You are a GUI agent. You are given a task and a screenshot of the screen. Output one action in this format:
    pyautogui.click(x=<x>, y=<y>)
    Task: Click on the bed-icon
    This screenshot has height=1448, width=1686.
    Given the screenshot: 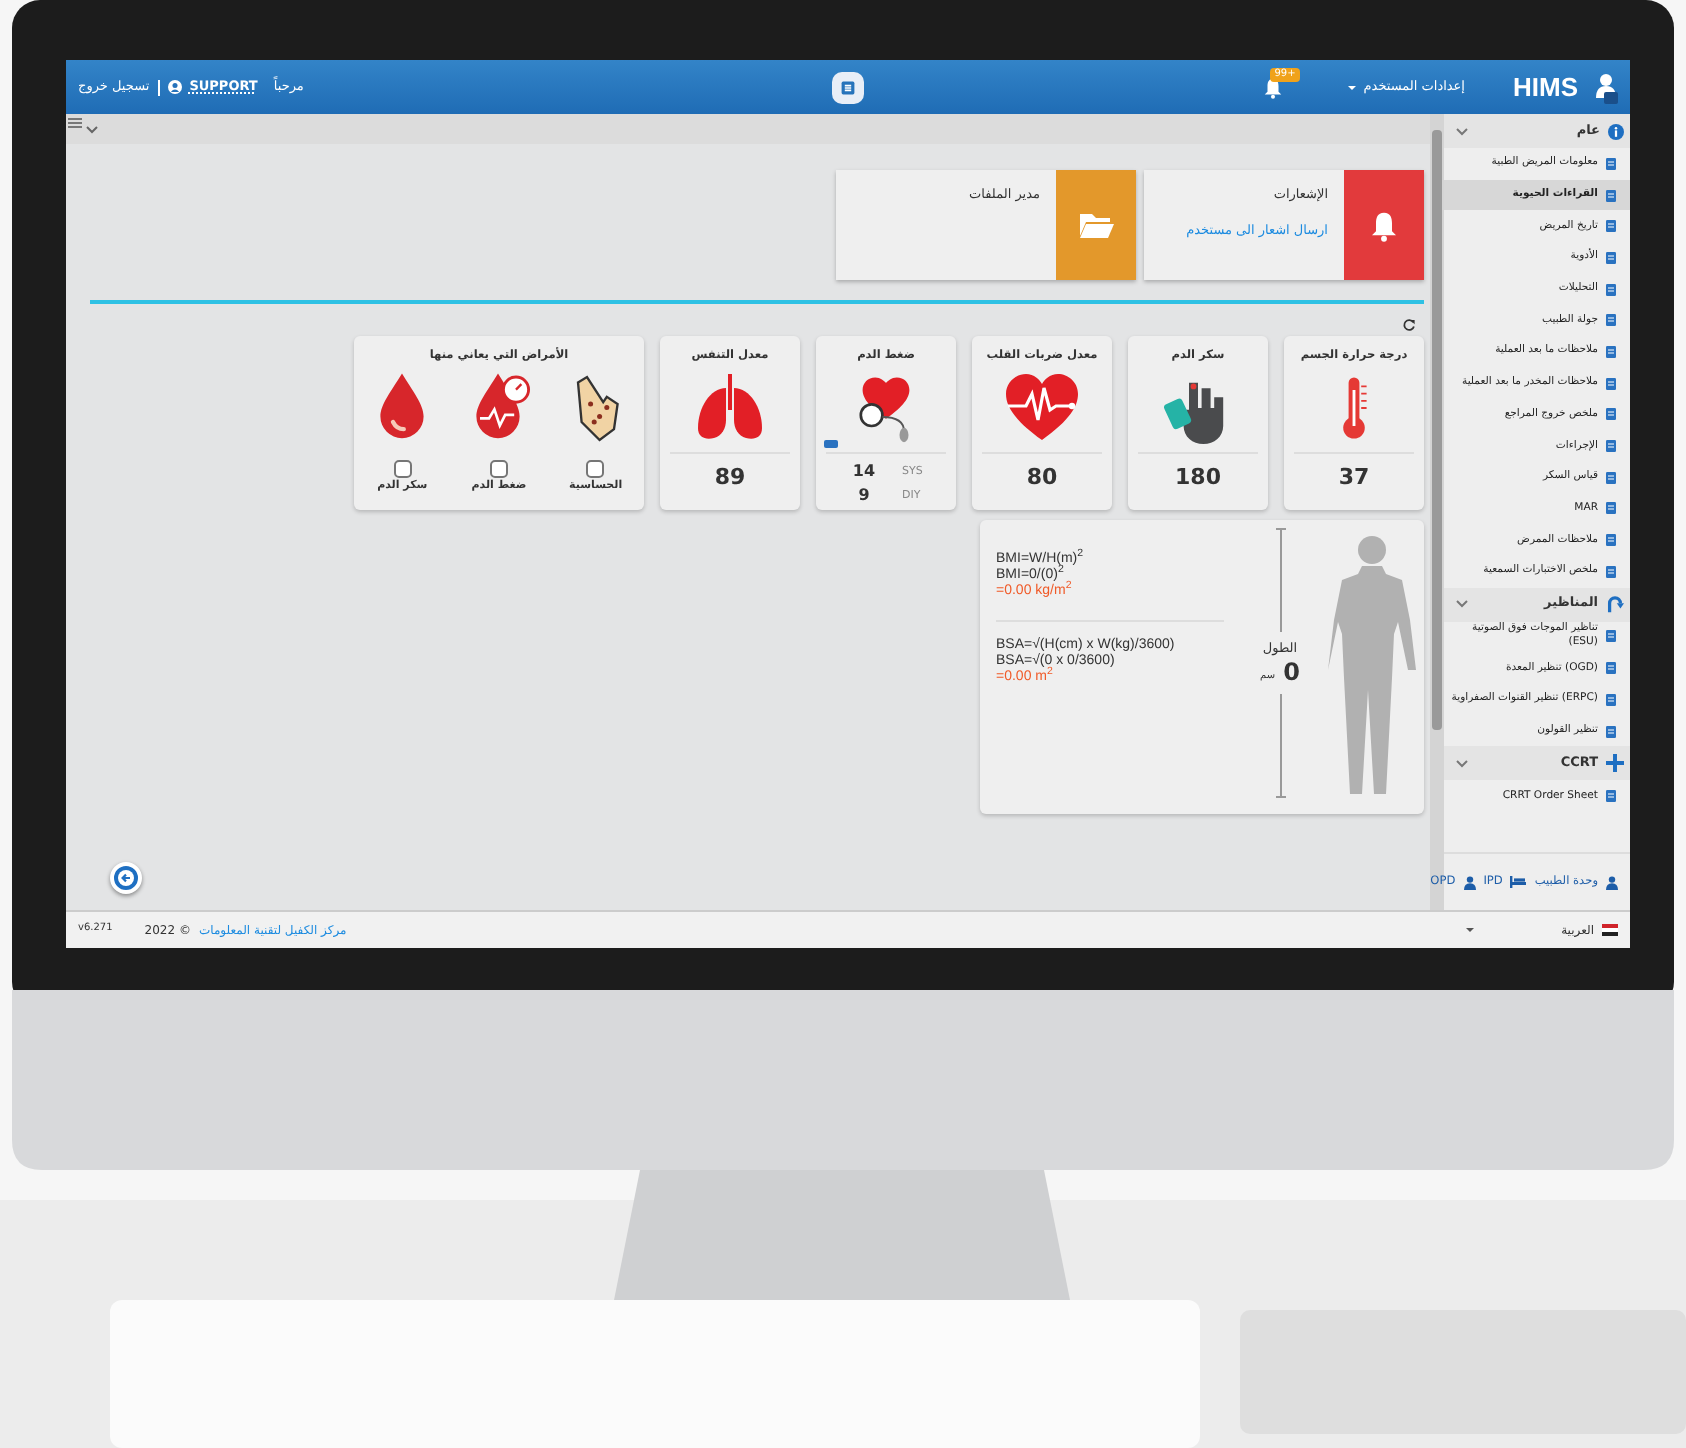 What is the action you would take?
    pyautogui.click(x=1518, y=882)
    